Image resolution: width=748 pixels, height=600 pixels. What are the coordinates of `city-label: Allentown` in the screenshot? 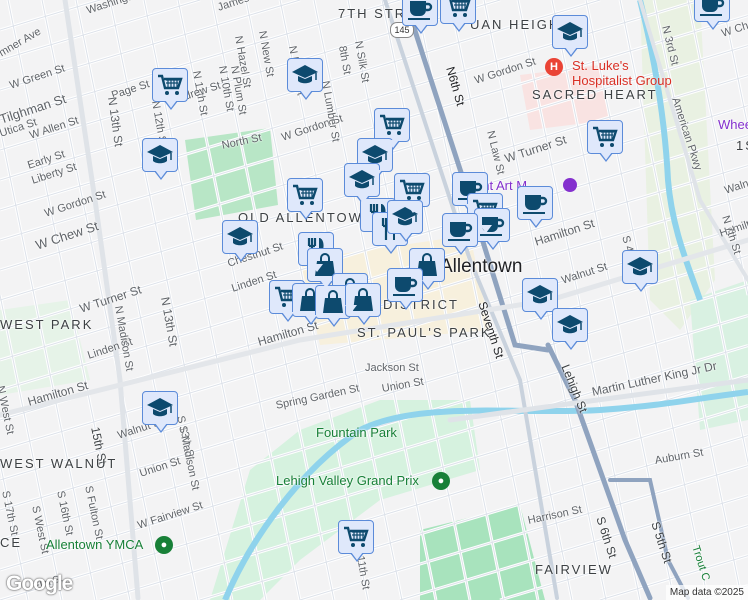 It's located at (481, 266).